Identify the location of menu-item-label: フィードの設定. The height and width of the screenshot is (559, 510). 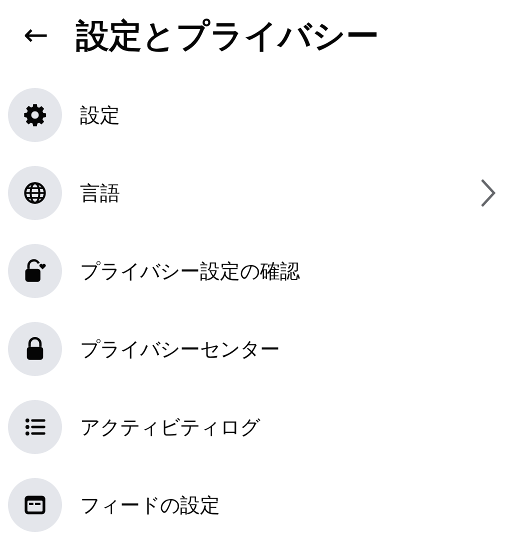
(150, 505).